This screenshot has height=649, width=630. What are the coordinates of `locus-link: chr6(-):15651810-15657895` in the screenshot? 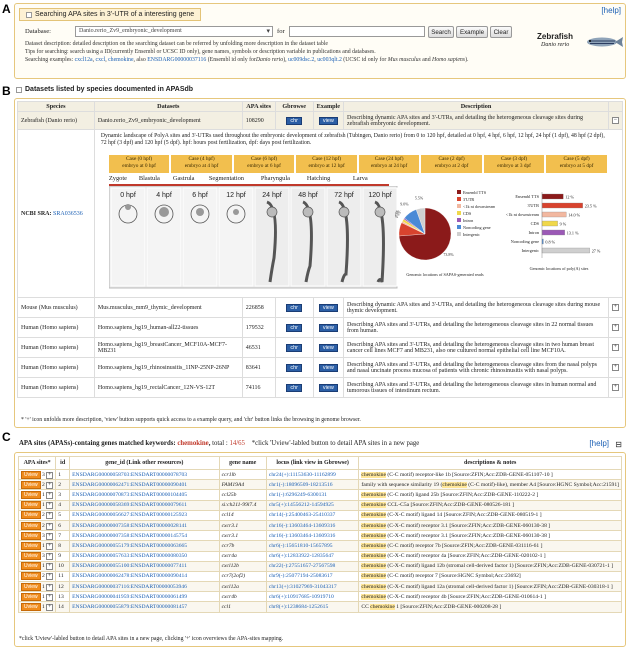 It's located at (301, 546).